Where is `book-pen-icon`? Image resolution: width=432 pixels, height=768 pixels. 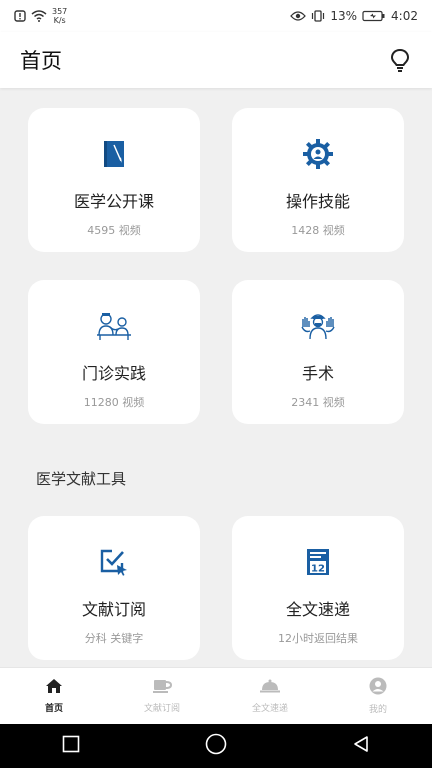
book-pen-icon is located at coordinates (114, 154).